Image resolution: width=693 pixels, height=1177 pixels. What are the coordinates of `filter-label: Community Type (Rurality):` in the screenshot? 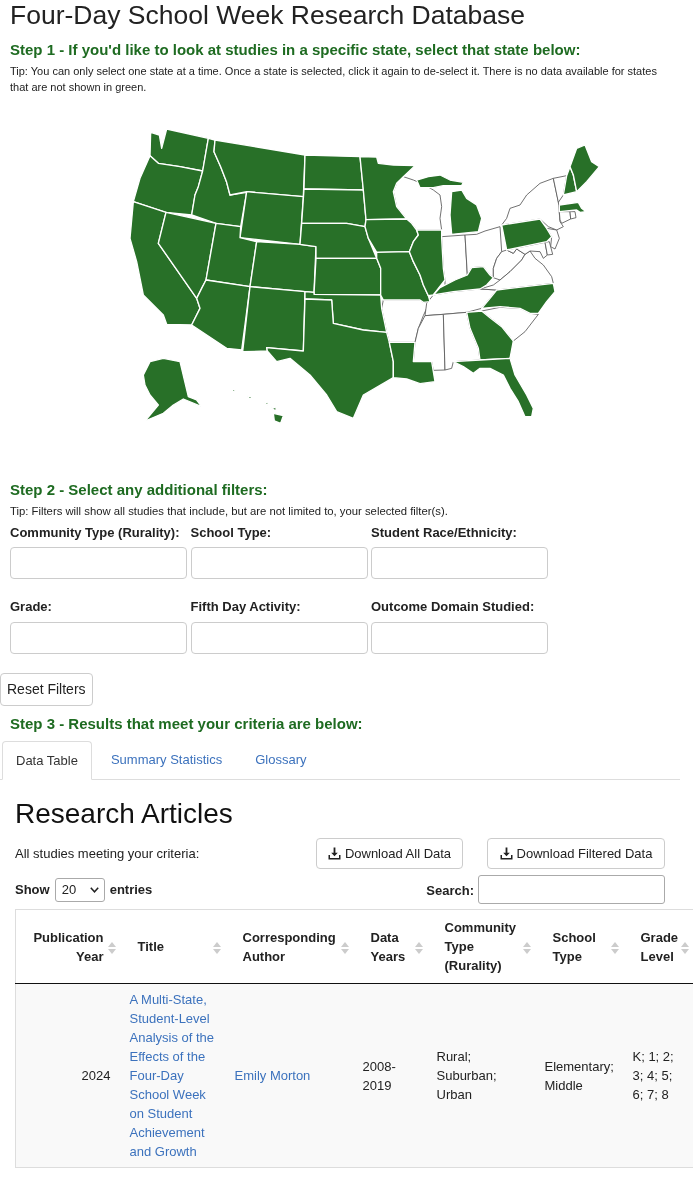 It's located at (95, 533).